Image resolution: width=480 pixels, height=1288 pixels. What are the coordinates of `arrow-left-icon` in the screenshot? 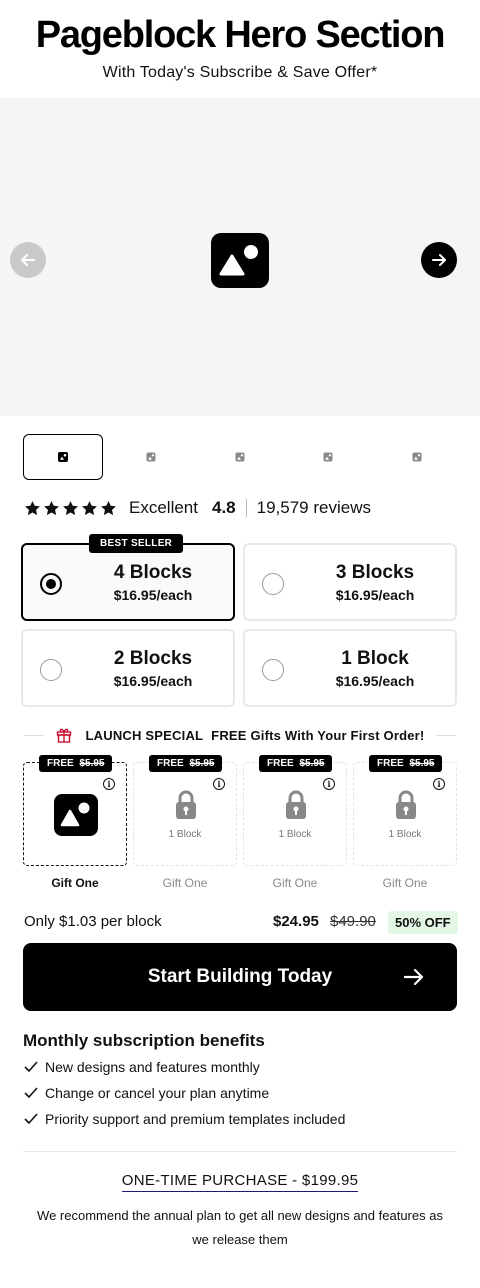 It's located at (28, 260).